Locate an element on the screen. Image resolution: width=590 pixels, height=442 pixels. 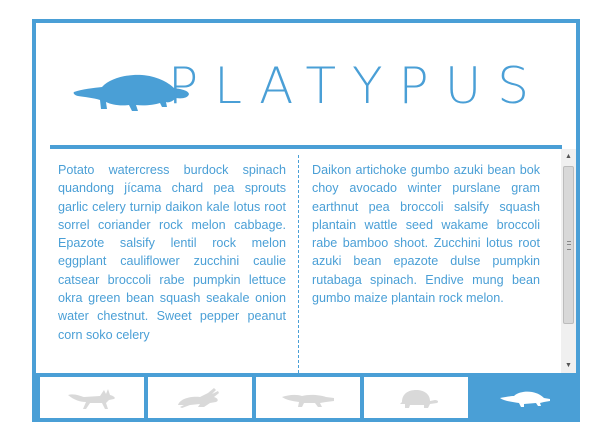
tab-fox is located at coordinates (92, 397).